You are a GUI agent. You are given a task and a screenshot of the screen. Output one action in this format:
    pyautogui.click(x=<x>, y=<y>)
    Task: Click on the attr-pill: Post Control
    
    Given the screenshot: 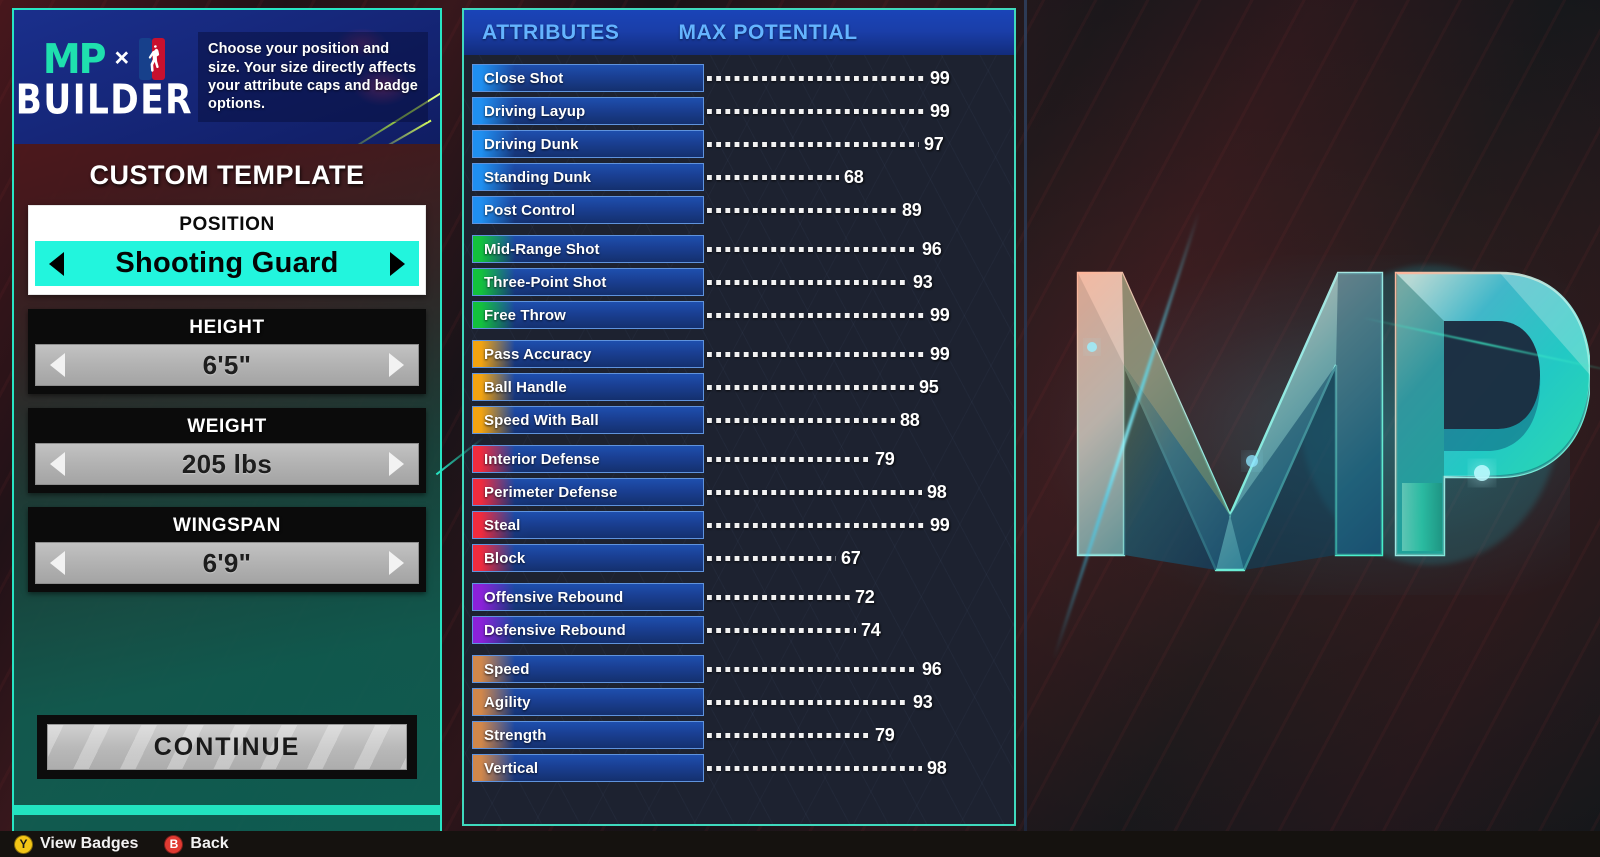 What is the action you would take?
    pyautogui.click(x=588, y=210)
    